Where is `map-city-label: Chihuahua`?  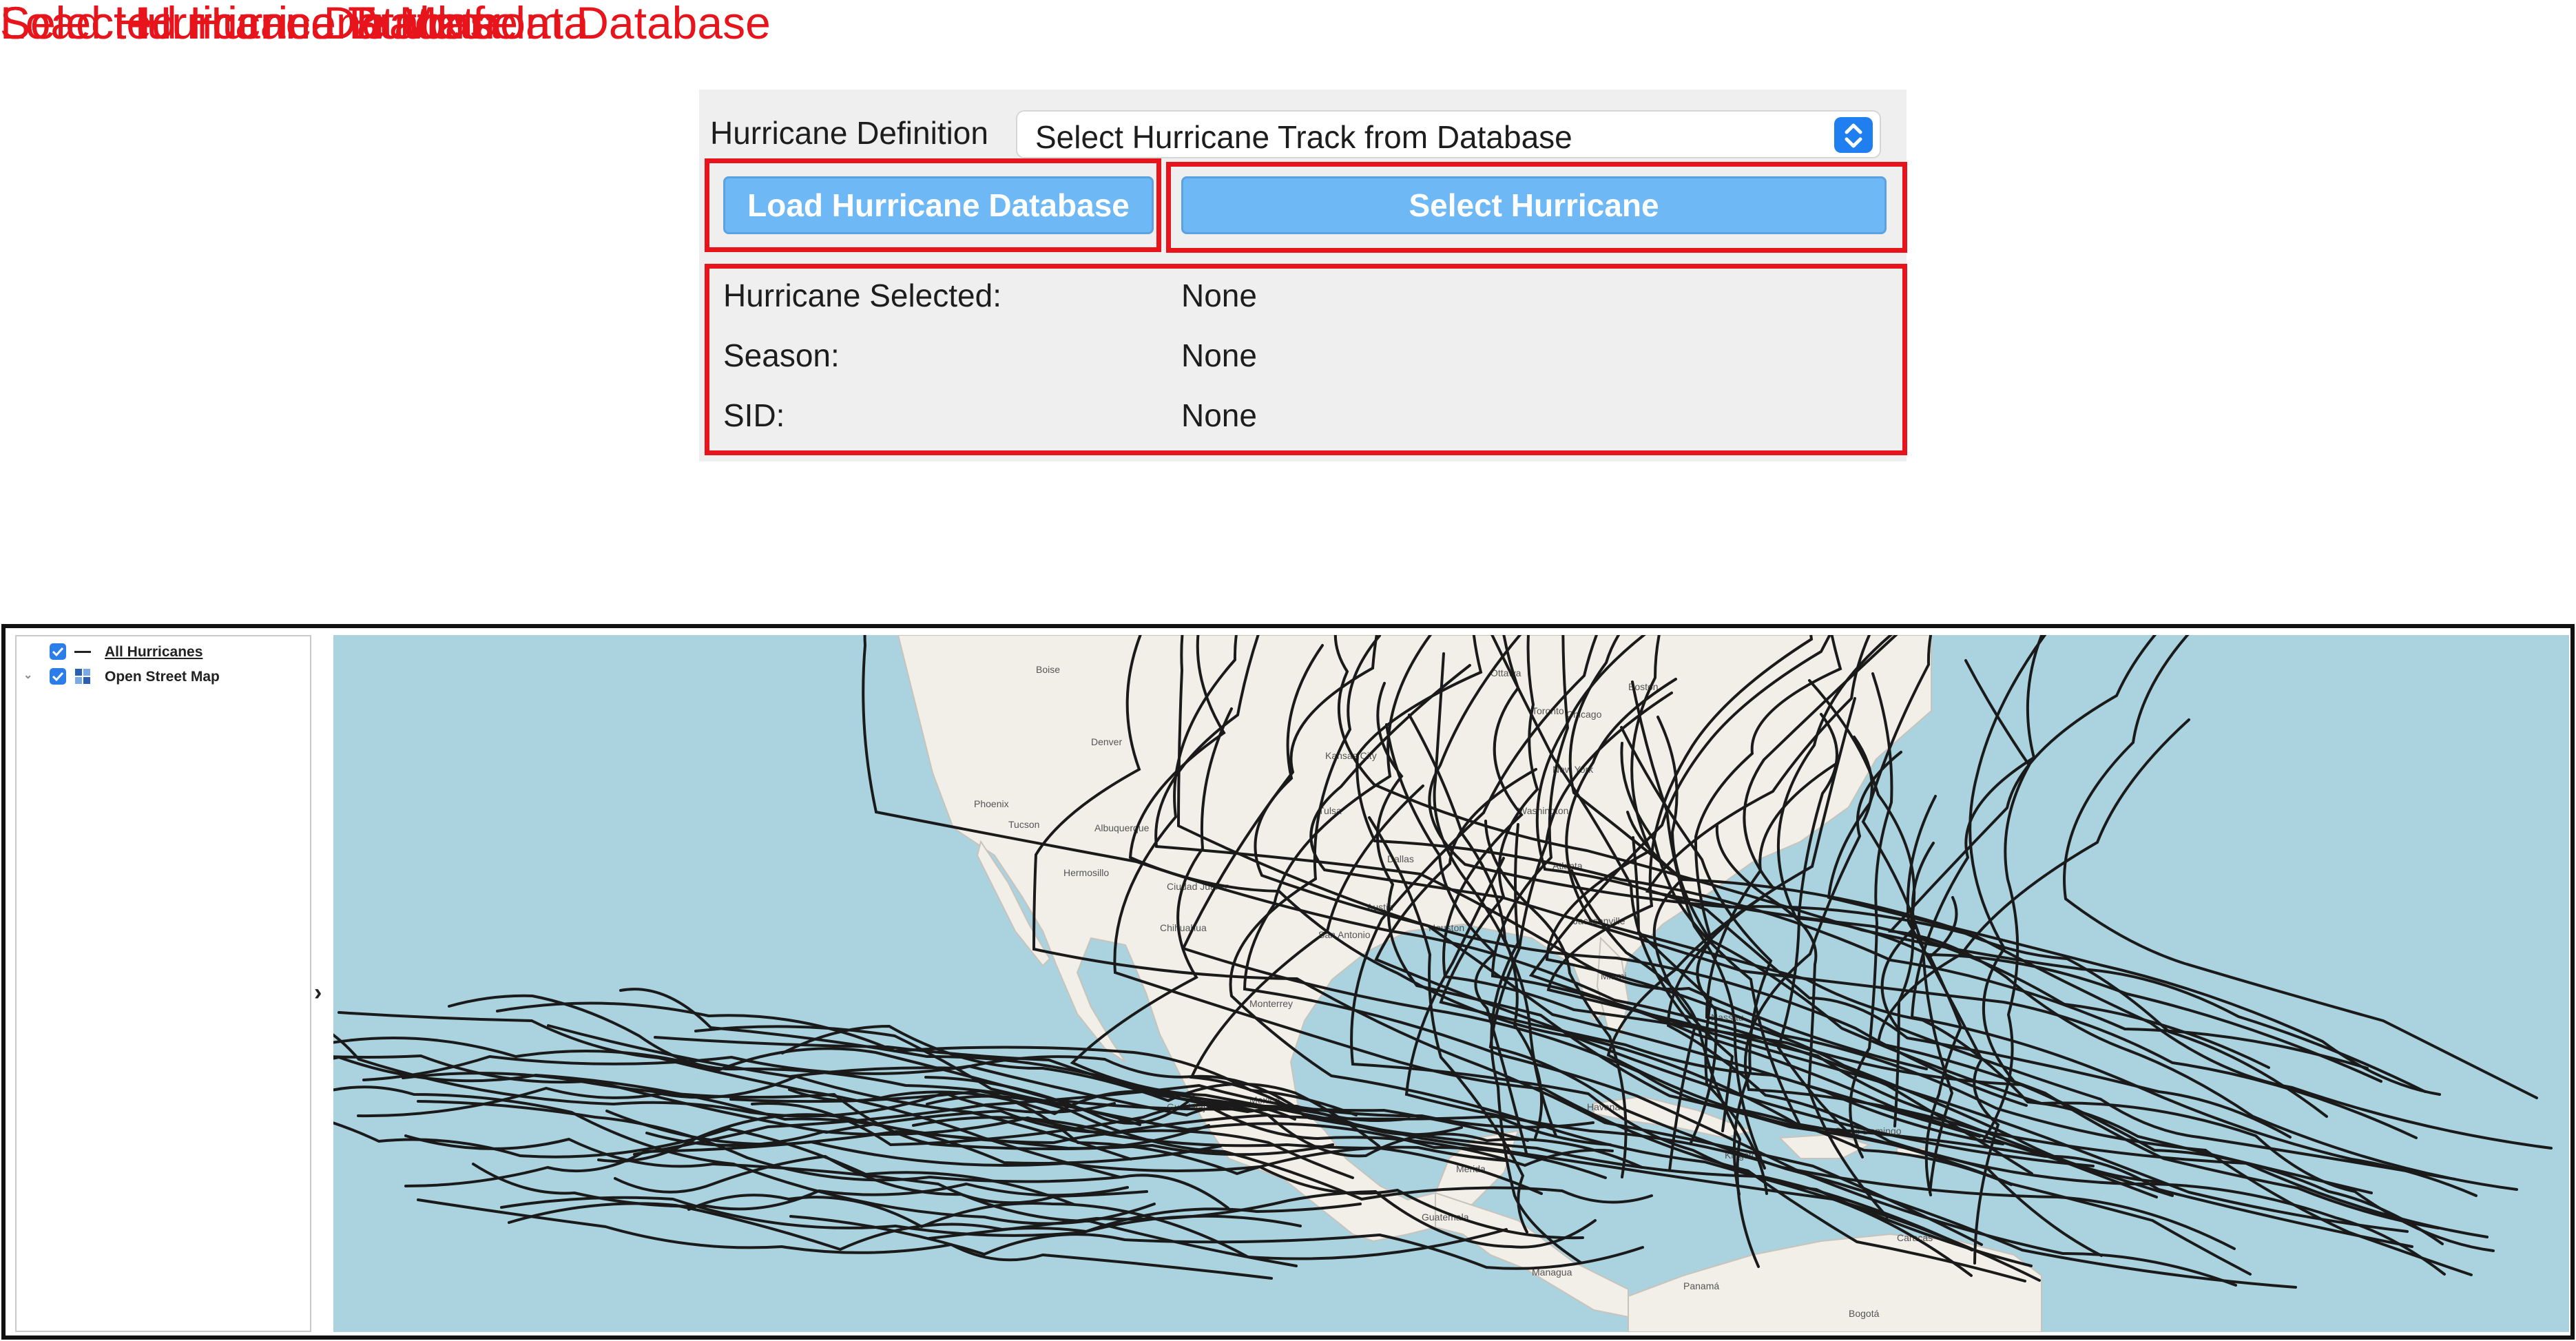
map-city-label: Chihuahua is located at coordinates (1183, 927).